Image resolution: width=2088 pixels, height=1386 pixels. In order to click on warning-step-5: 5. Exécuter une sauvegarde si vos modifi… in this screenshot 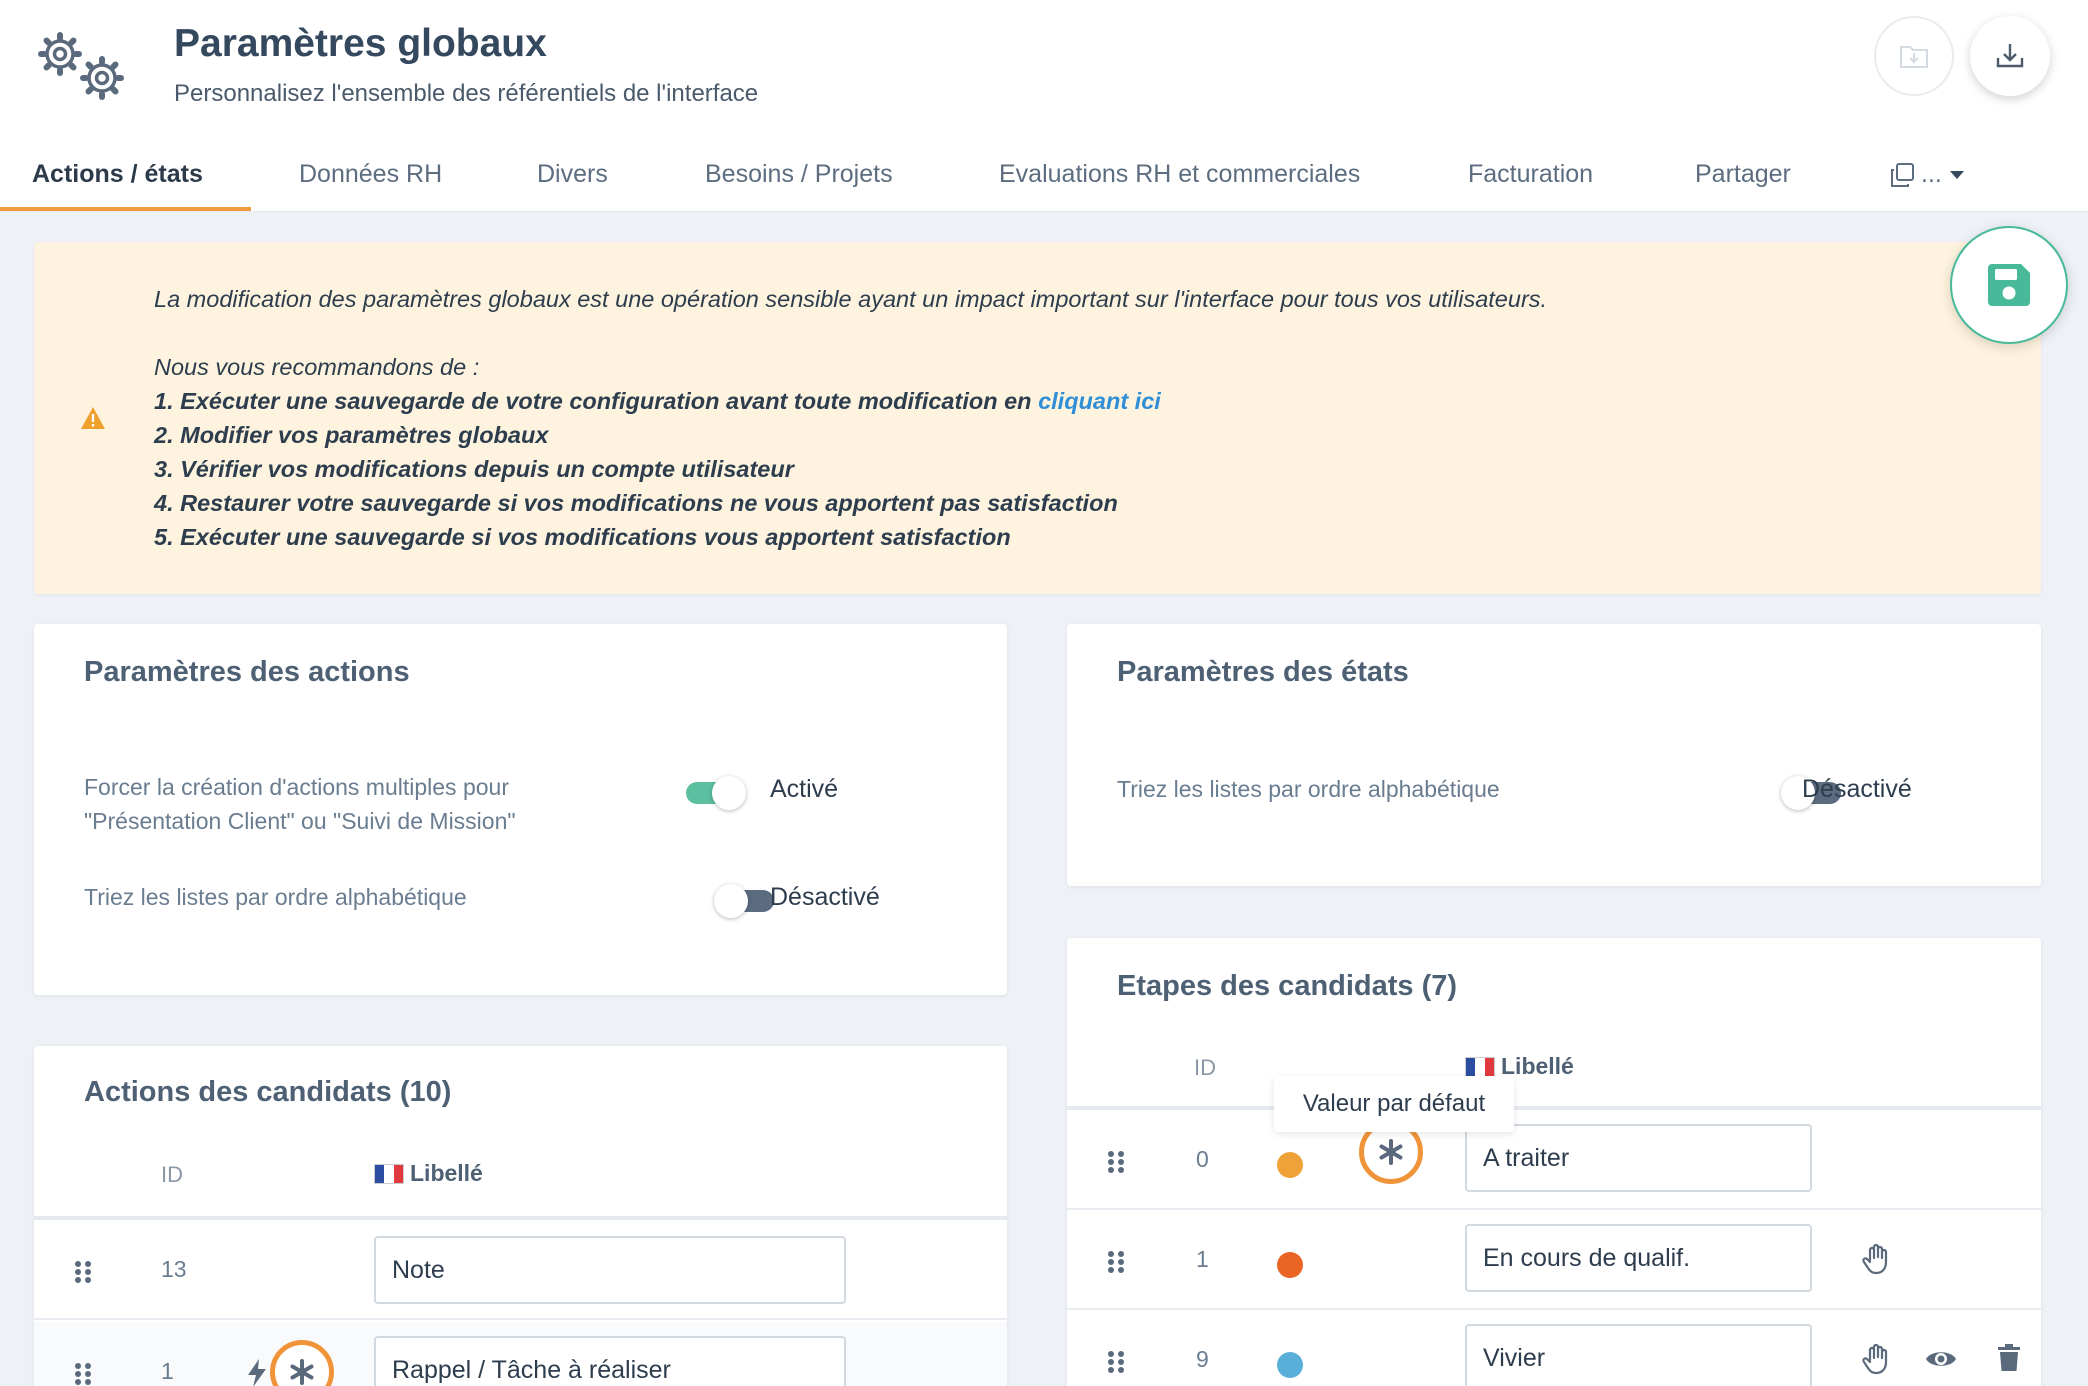, I will do `click(582, 537)`.